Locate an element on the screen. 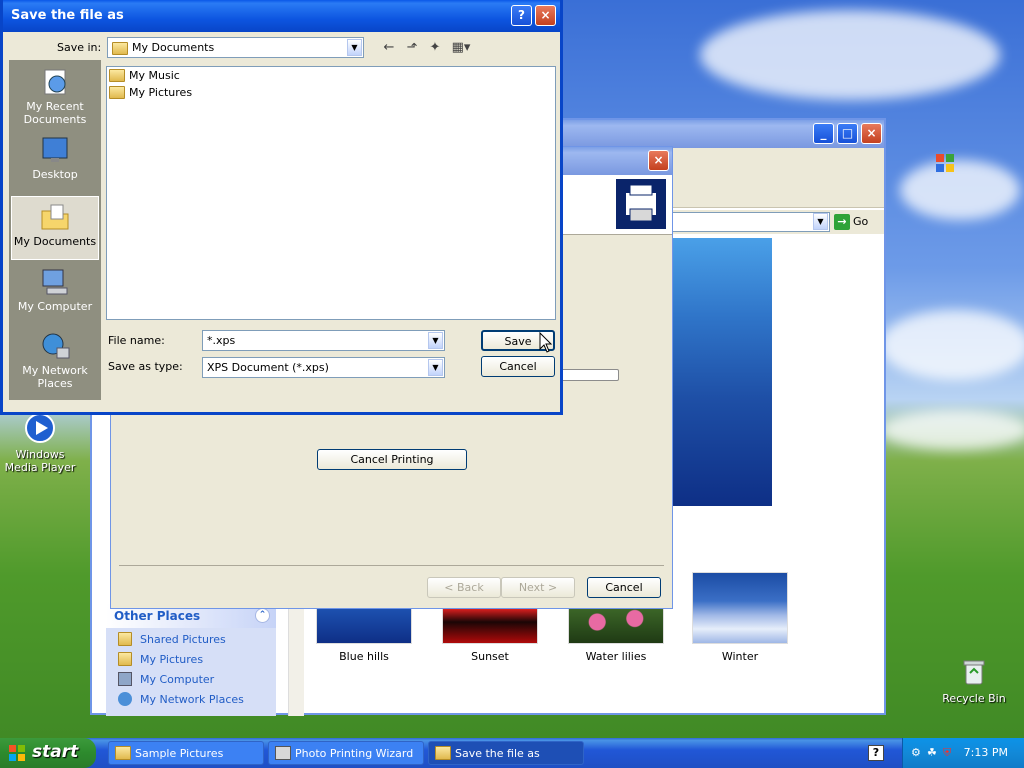 This screenshot has width=1024, height=768. progress-bar is located at coordinates (590, 375).